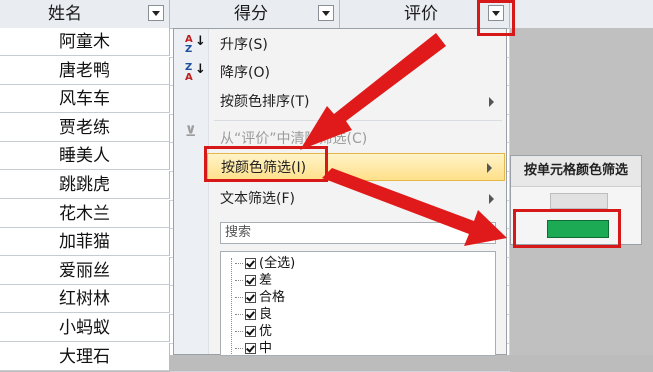  I want to click on name-cell: 风车车, so click(85, 99).